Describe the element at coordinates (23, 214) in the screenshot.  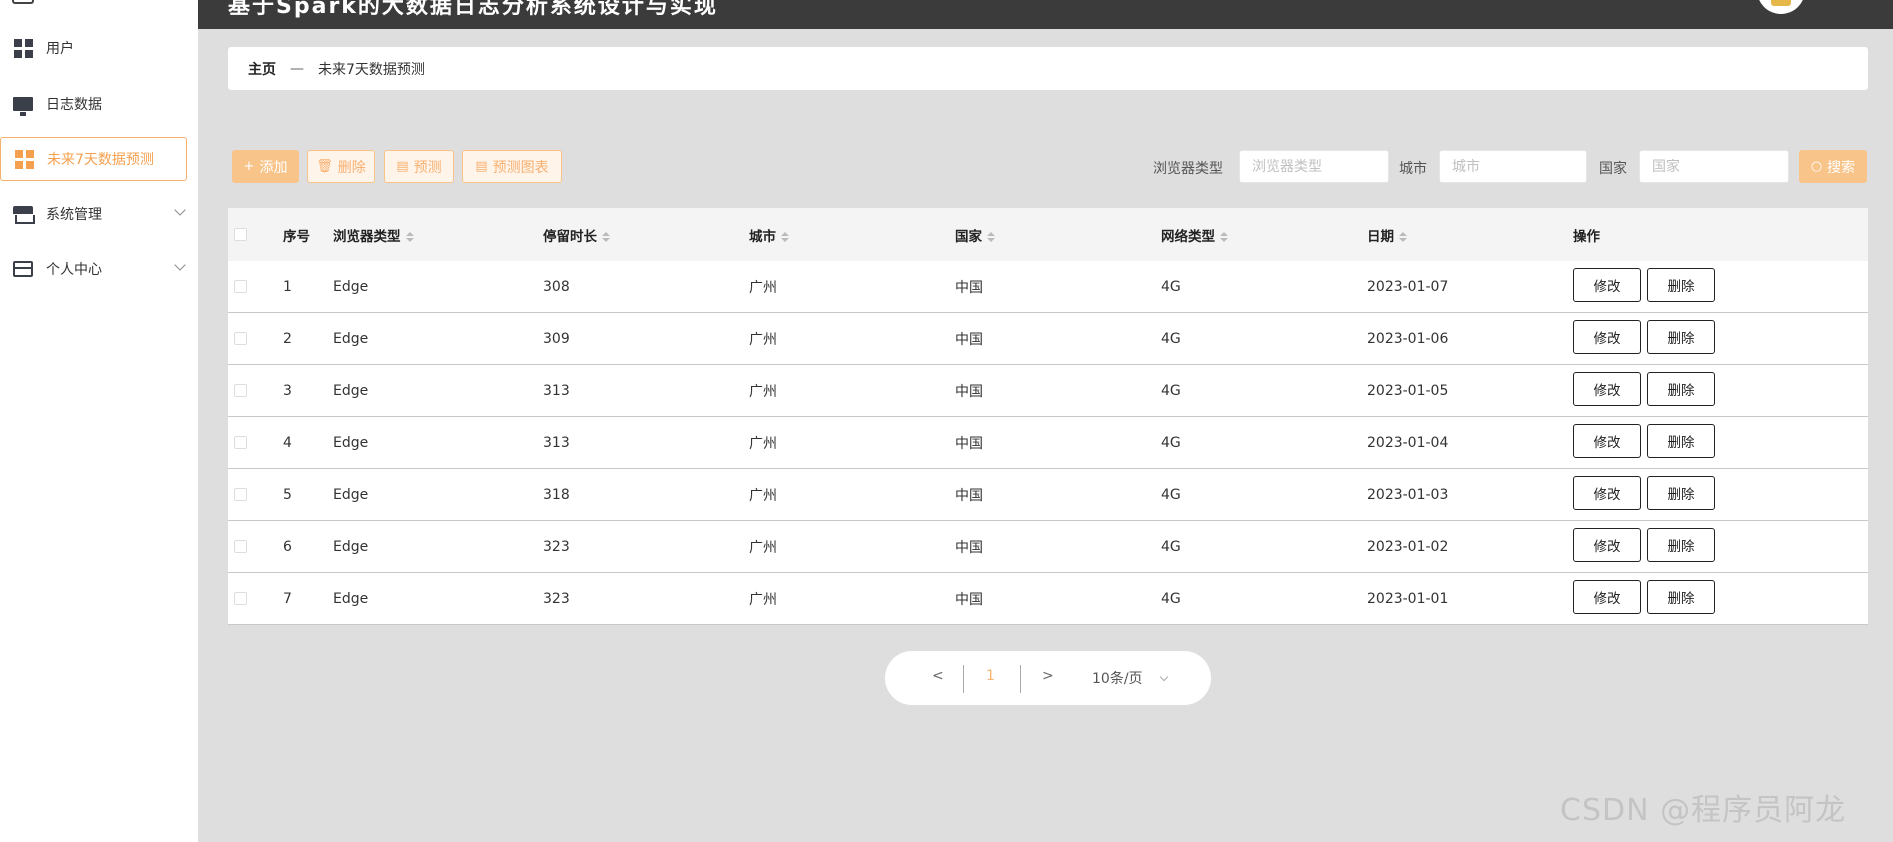
I see `store-icon` at that location.